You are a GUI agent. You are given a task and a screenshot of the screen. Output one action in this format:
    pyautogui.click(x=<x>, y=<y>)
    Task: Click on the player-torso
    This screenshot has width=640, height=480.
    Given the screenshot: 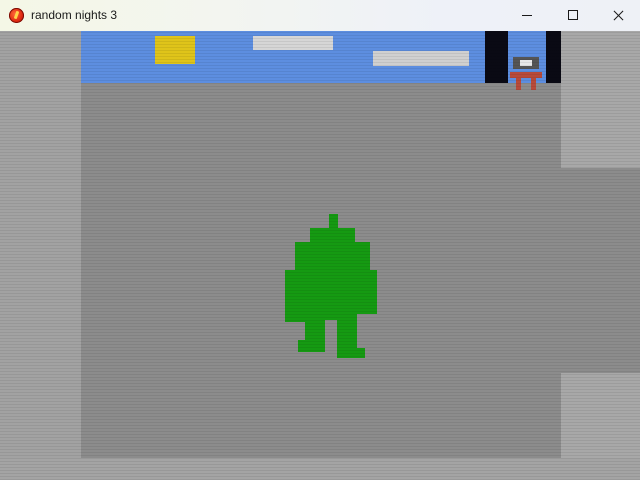 What is the action you would take?
    pyautogui.click(x=331, y=295)
    